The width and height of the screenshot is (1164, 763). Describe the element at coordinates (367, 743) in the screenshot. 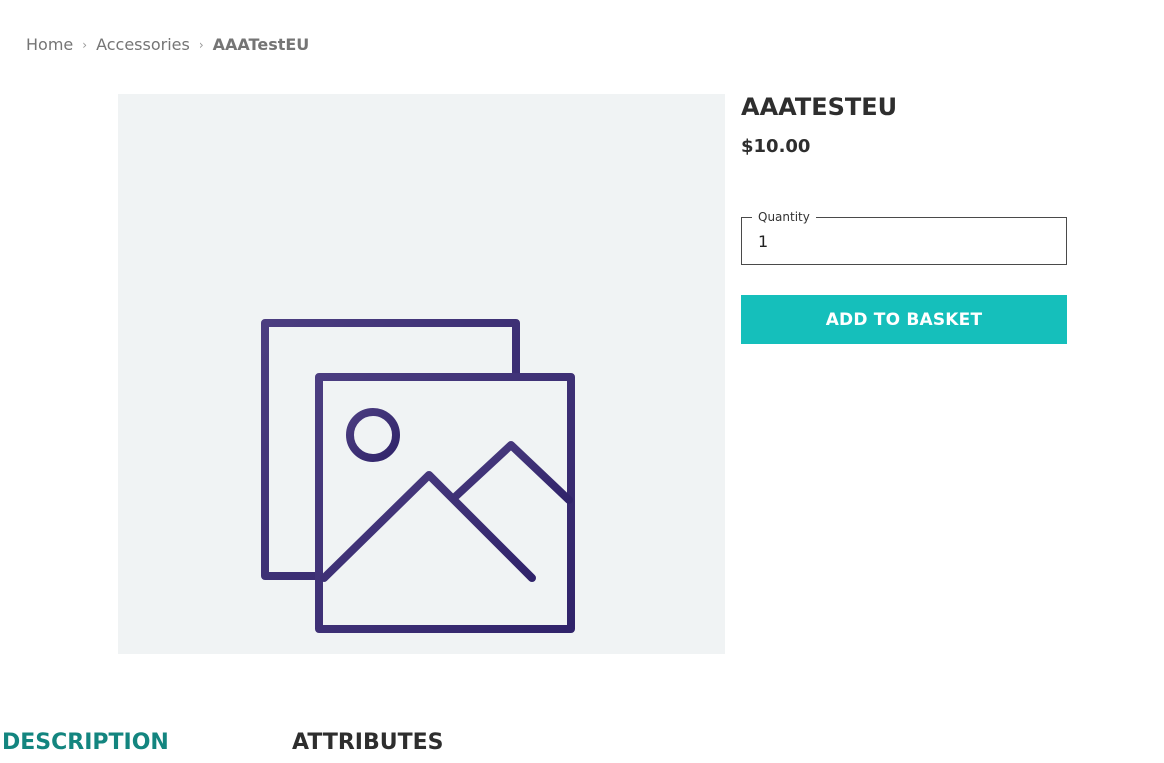

I see `tab-attributes: ATTRIBUTES` at that location.